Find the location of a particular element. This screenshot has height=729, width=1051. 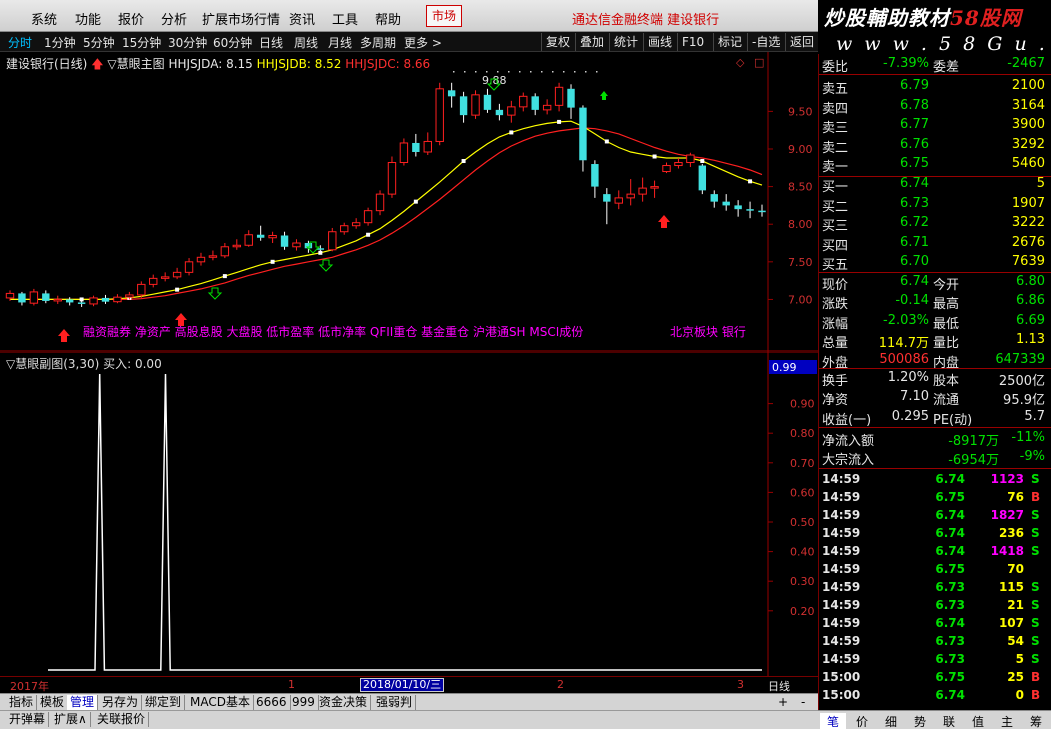

period-more: 更多 > is located at coordinates (423, 42).